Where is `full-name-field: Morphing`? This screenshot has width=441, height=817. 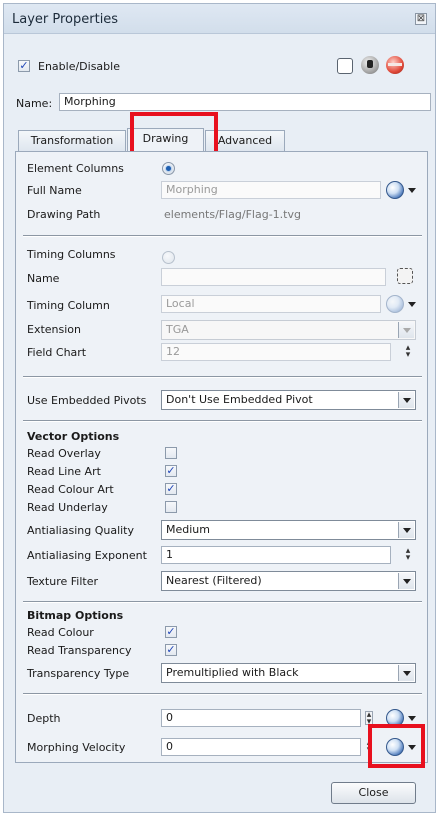
full-name-field: Morphing is located at coordinates (271, 190).